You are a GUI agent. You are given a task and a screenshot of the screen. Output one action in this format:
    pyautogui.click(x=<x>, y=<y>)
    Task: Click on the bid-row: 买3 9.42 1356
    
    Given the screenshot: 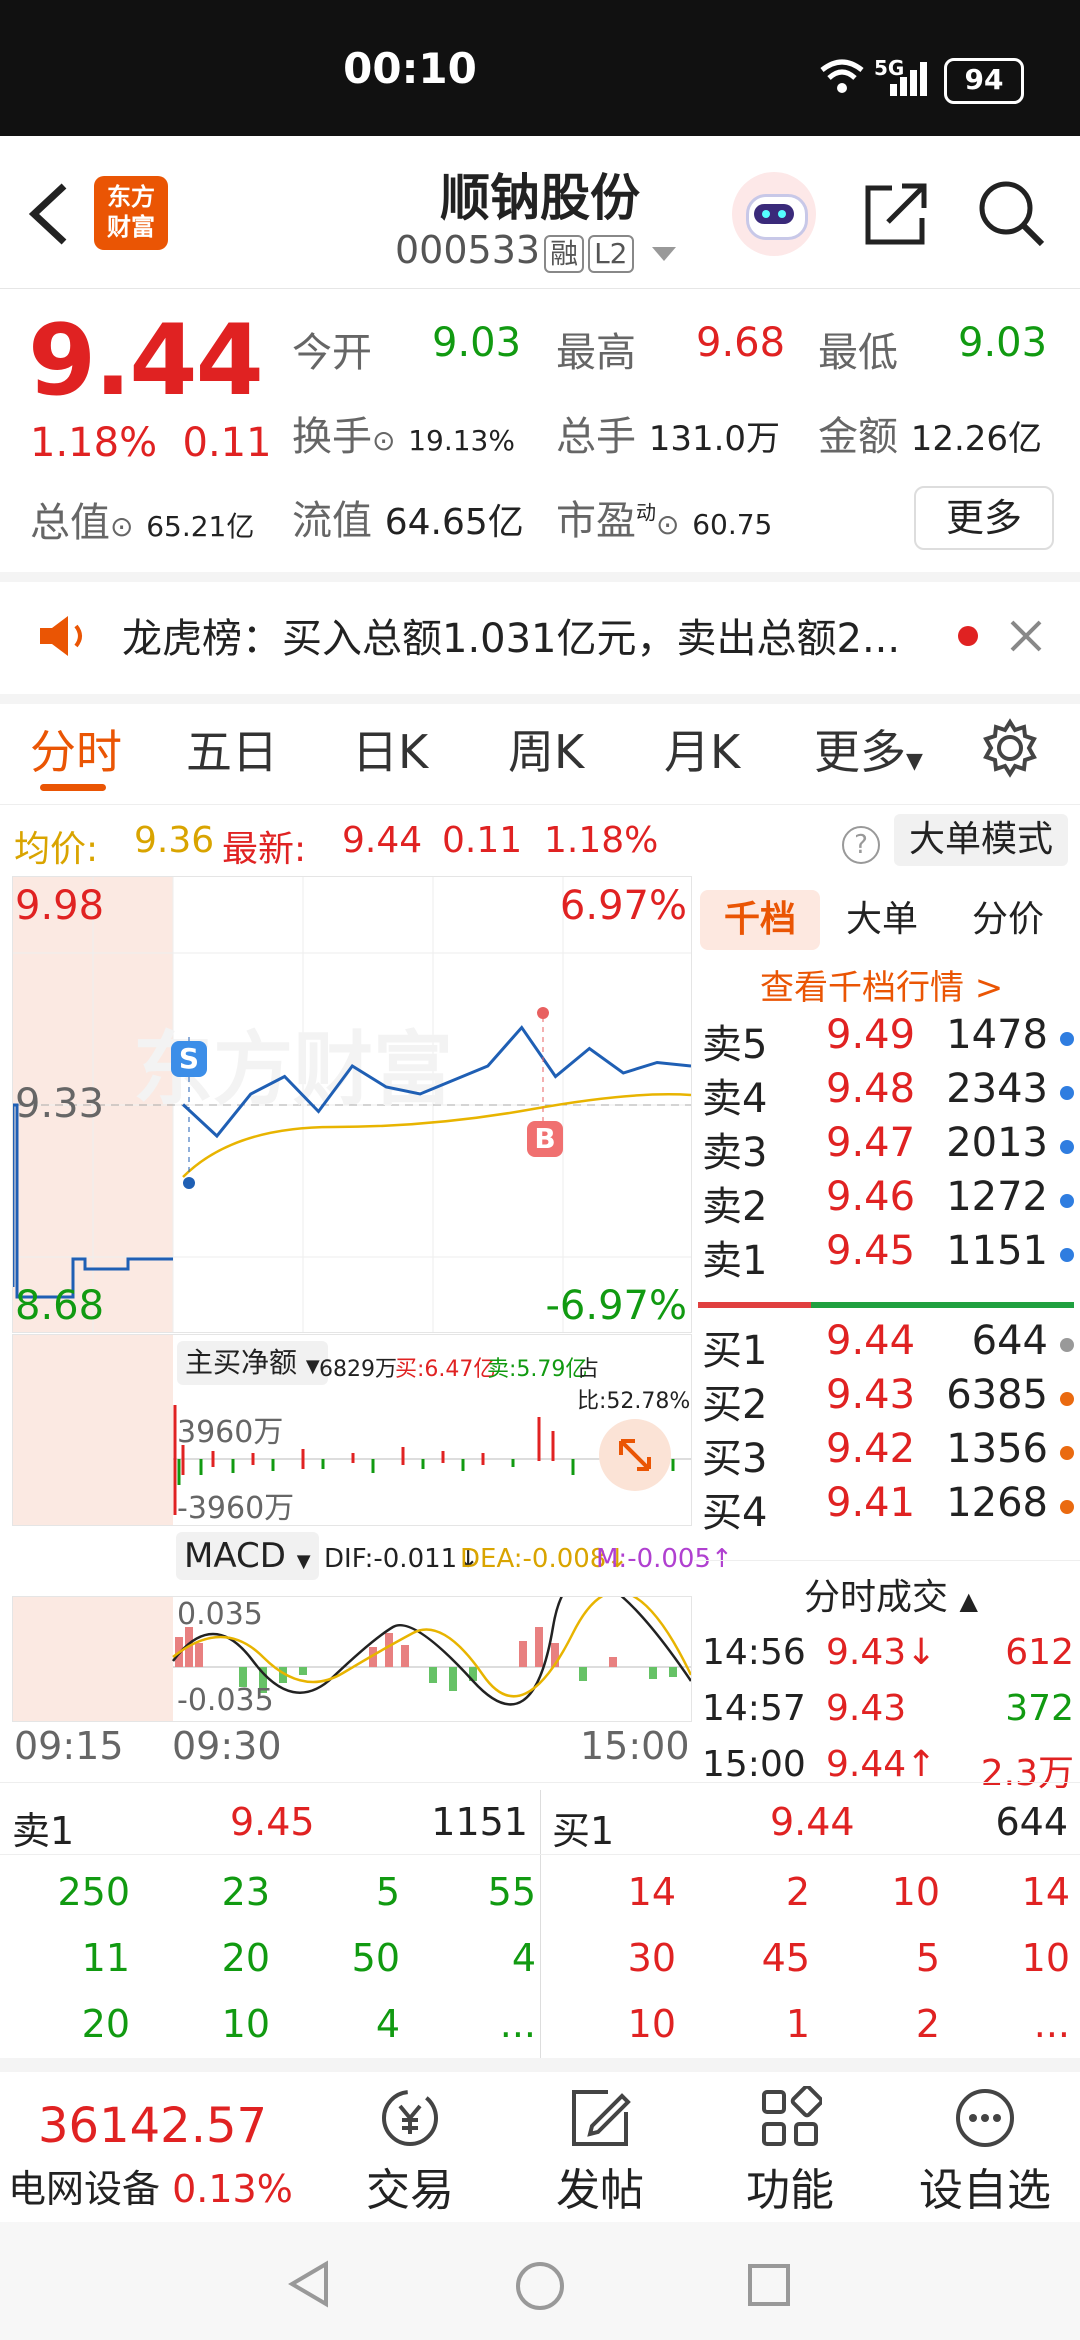 What is the action you would take?
    pyautogui.click(x=890, y=1454)
    